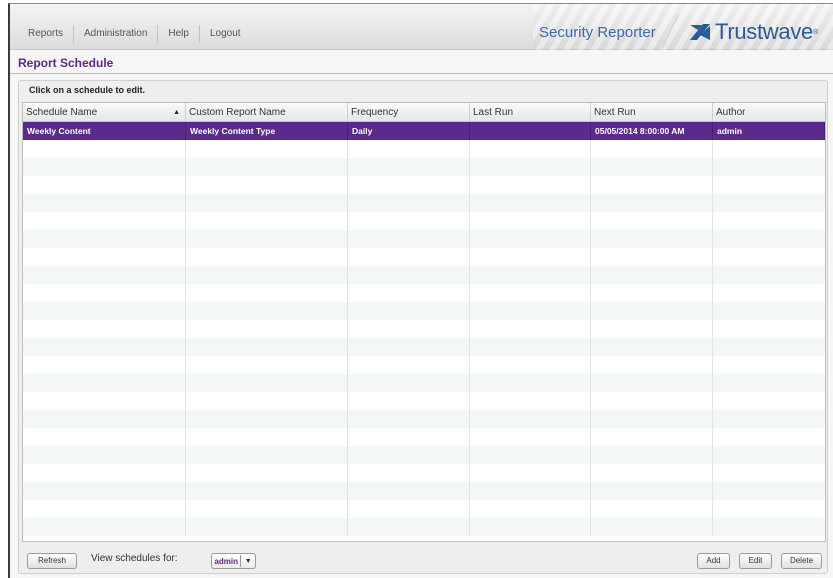  I want to click on cell-frequency: Daily, so click(409, 131).